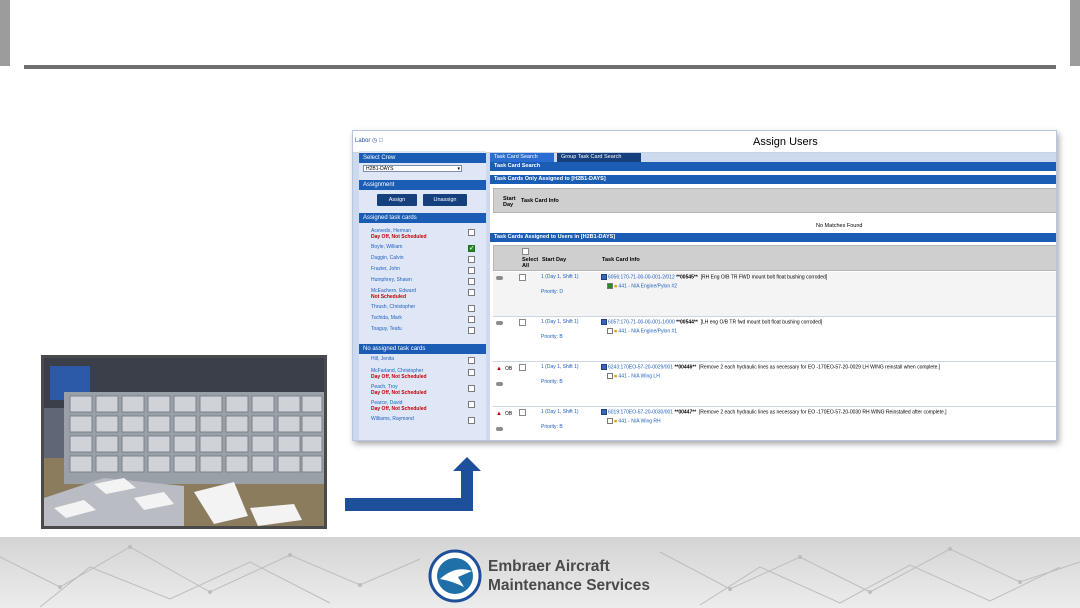 This screenshot has width=1080, height=608. What do you see at coordinates (599, 157) in the screenshot?
I see `tab-group-task-card-search: Group Task Card Search` at bounding box center [599, 157].